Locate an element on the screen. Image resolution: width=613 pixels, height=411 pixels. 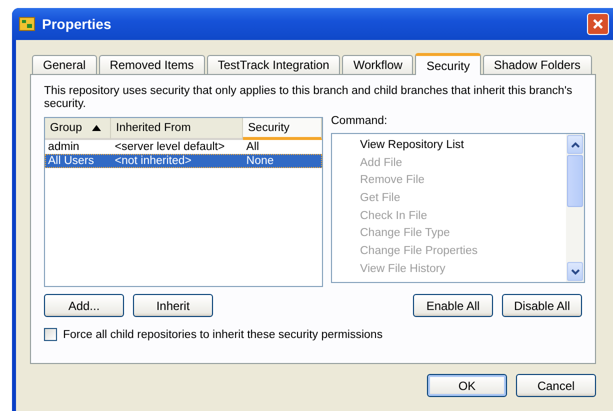
tab: Shadow Folders is located at coordinates (537, 64).